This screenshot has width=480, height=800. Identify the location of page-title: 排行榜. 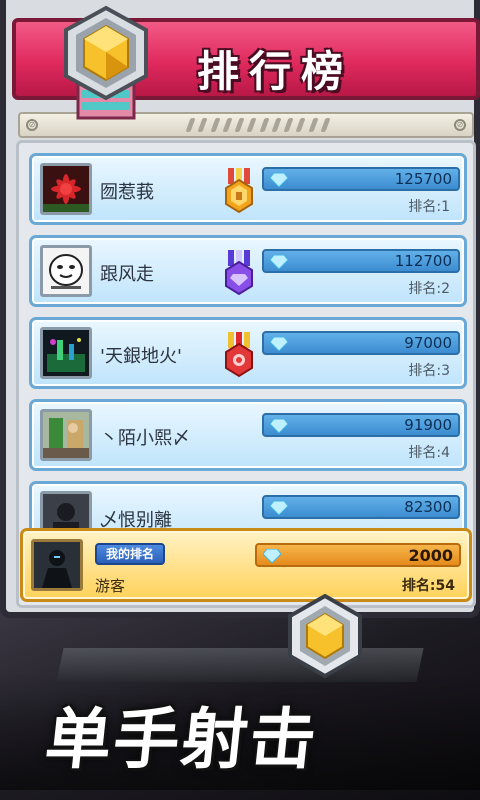
(274, 71).